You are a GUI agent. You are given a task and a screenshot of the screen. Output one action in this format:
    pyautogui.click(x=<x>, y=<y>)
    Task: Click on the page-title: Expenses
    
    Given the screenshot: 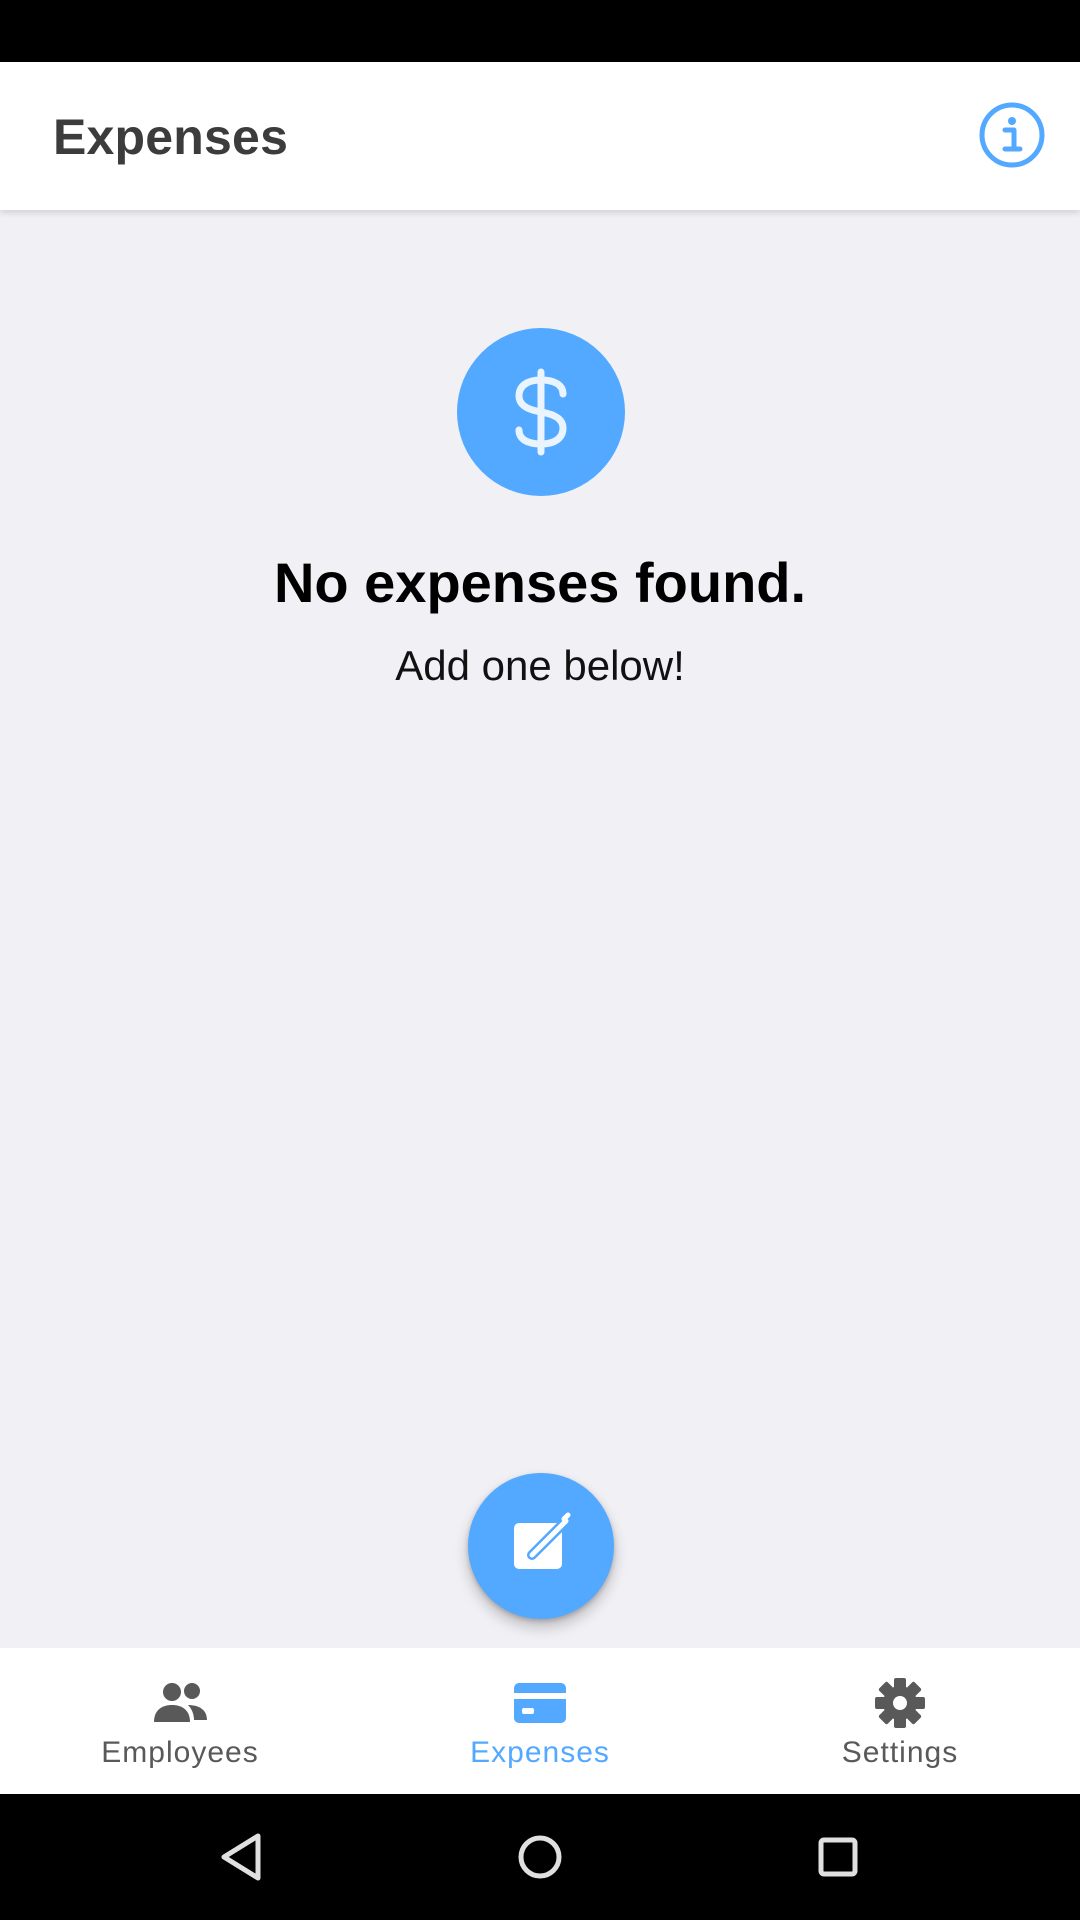 What is the action you would take?
    pyautogui.click(x=171, y=137)
    